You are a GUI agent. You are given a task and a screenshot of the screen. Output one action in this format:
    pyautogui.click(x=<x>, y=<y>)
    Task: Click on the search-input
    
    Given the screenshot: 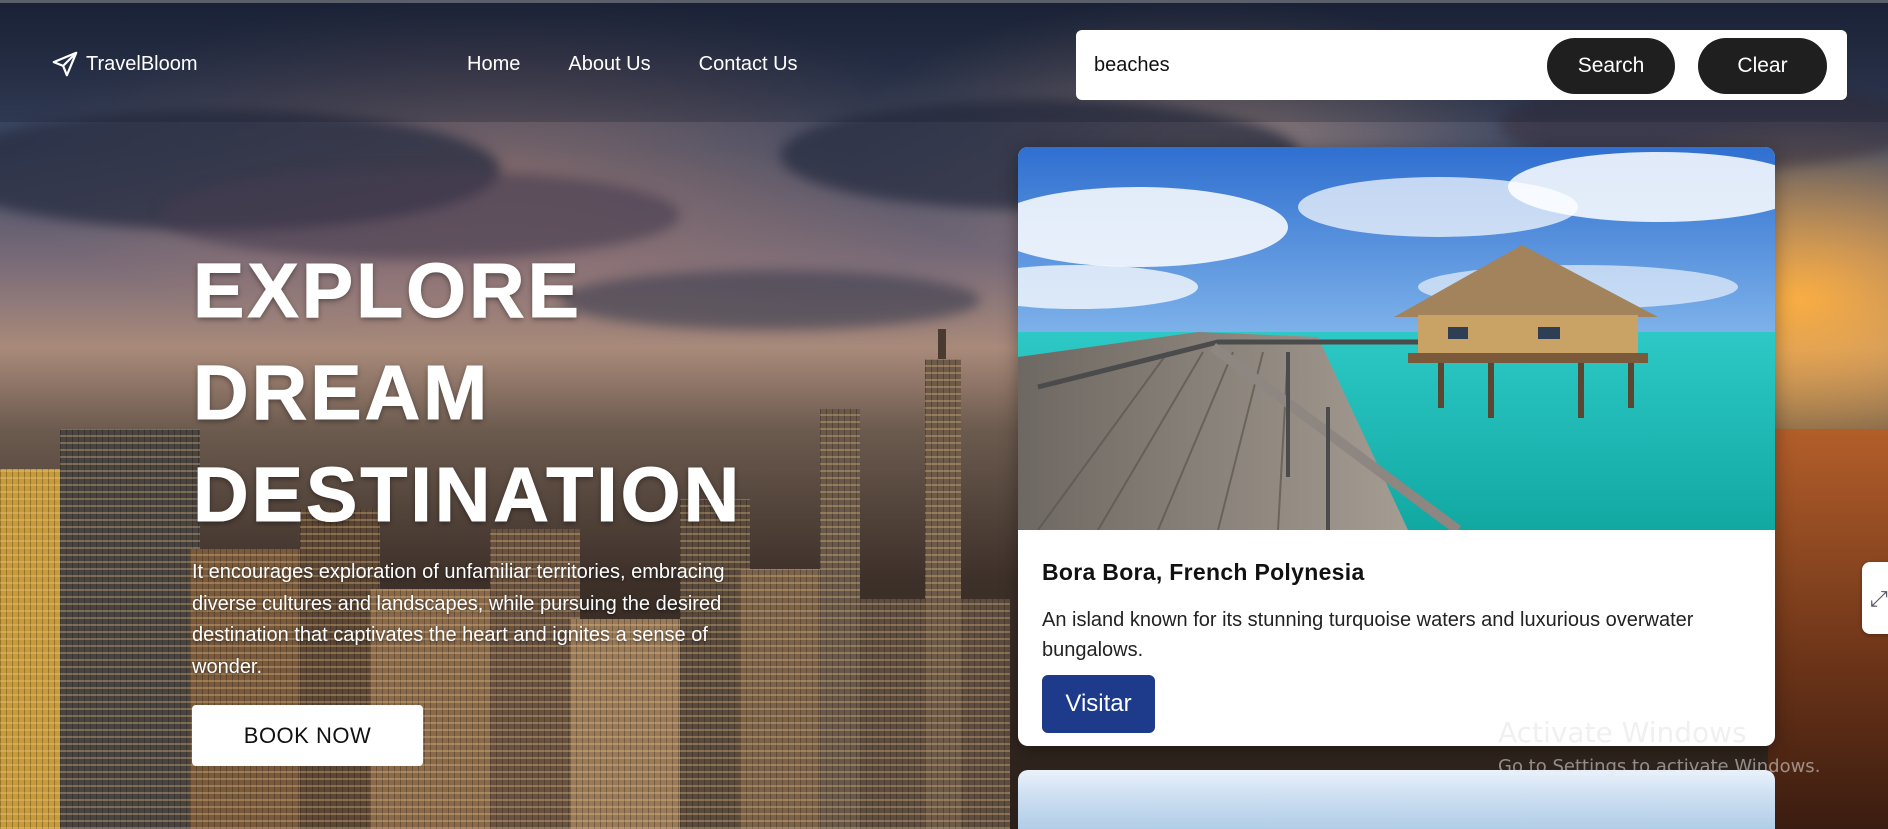 What is the action you would take?
    pyautogui.click(x=1304, y=65)
    